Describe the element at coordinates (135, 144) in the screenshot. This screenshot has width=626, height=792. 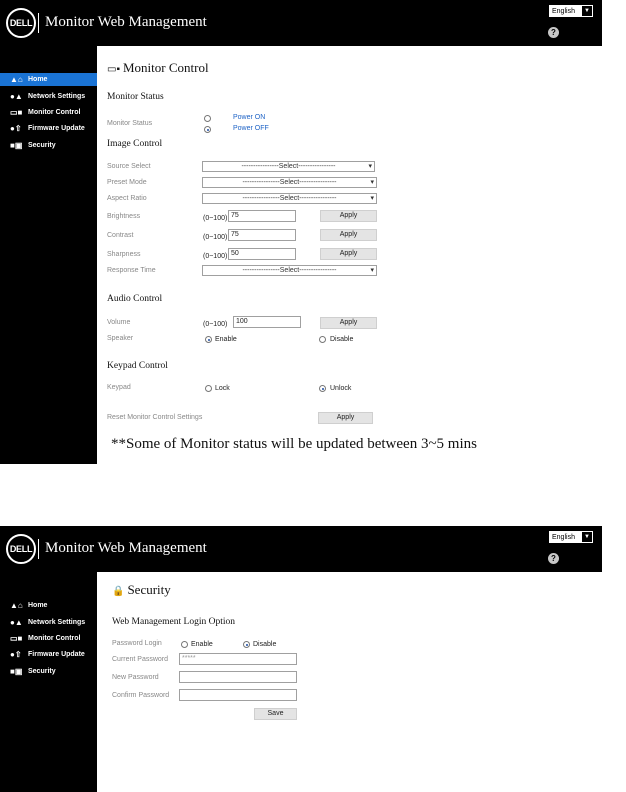
I see `section-image-control: Image Control` at that location.